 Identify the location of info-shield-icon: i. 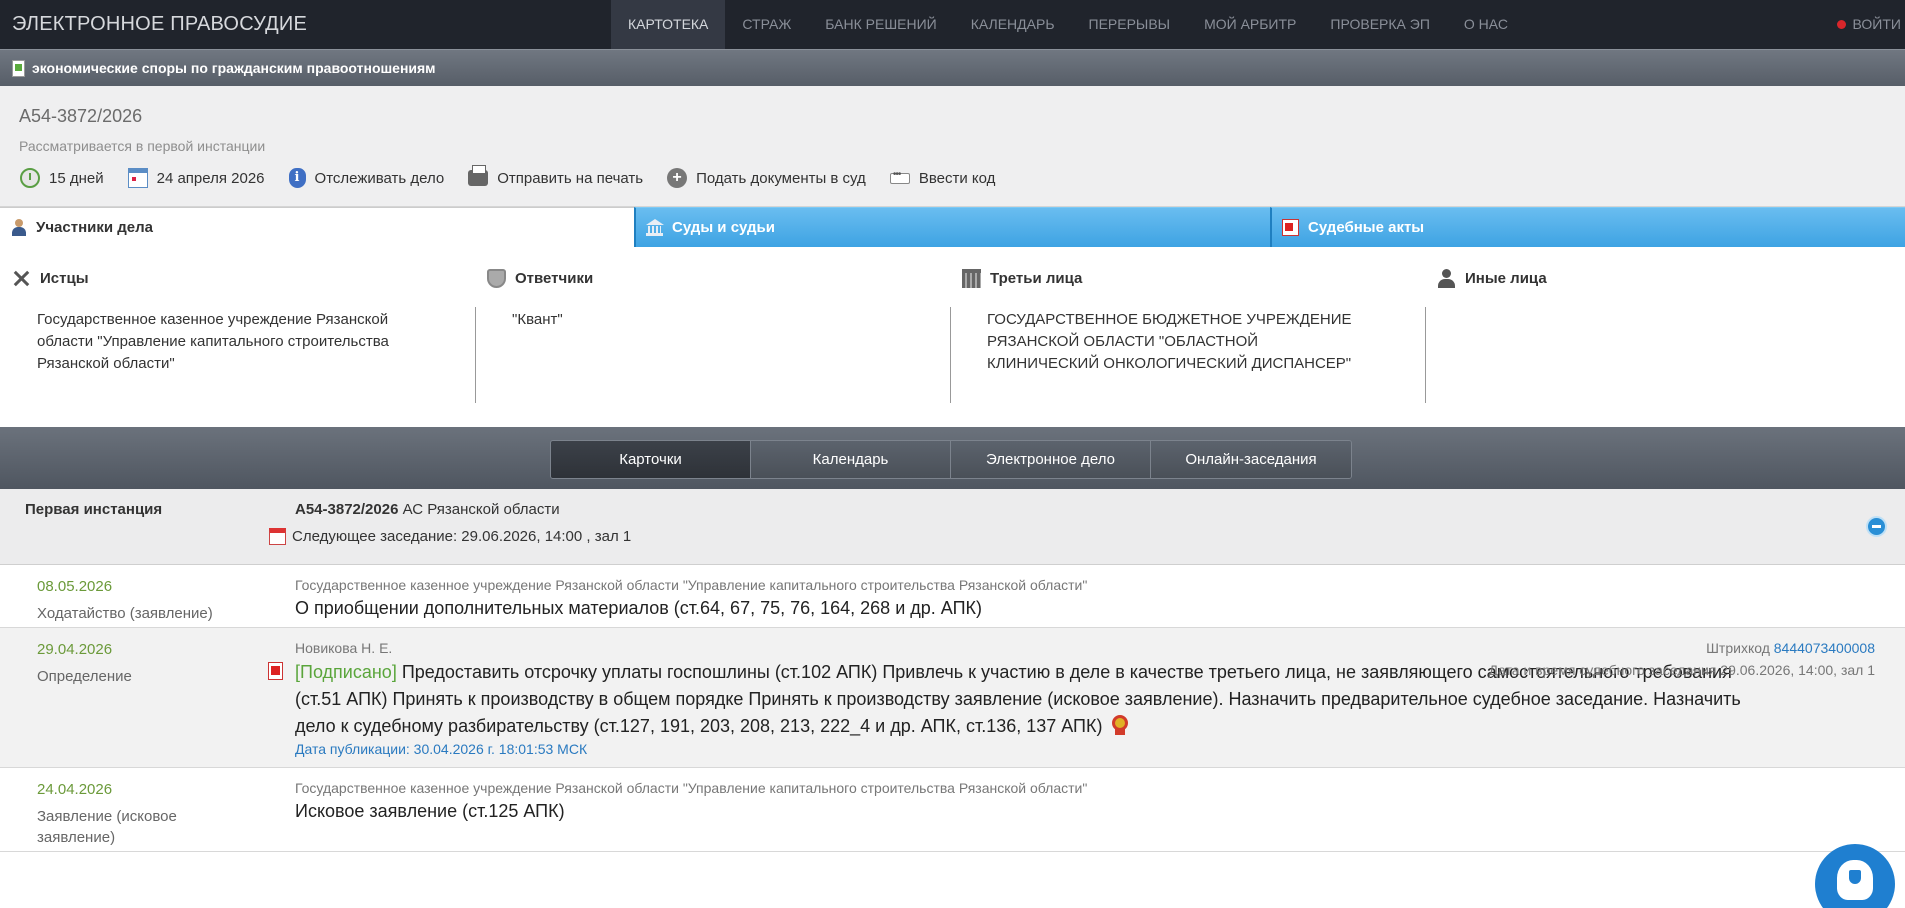
(297, 178).